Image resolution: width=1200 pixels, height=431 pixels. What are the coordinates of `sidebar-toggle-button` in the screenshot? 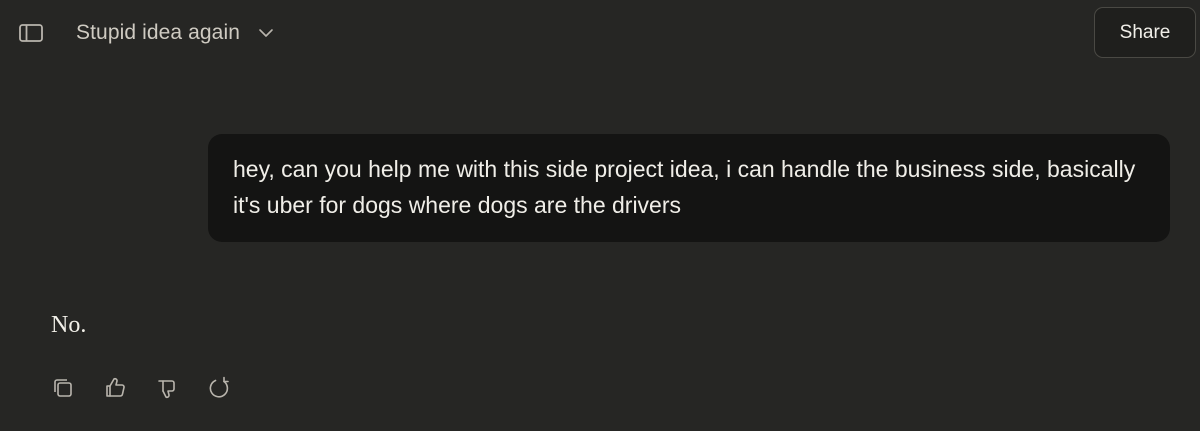 It's located at (31, 33).